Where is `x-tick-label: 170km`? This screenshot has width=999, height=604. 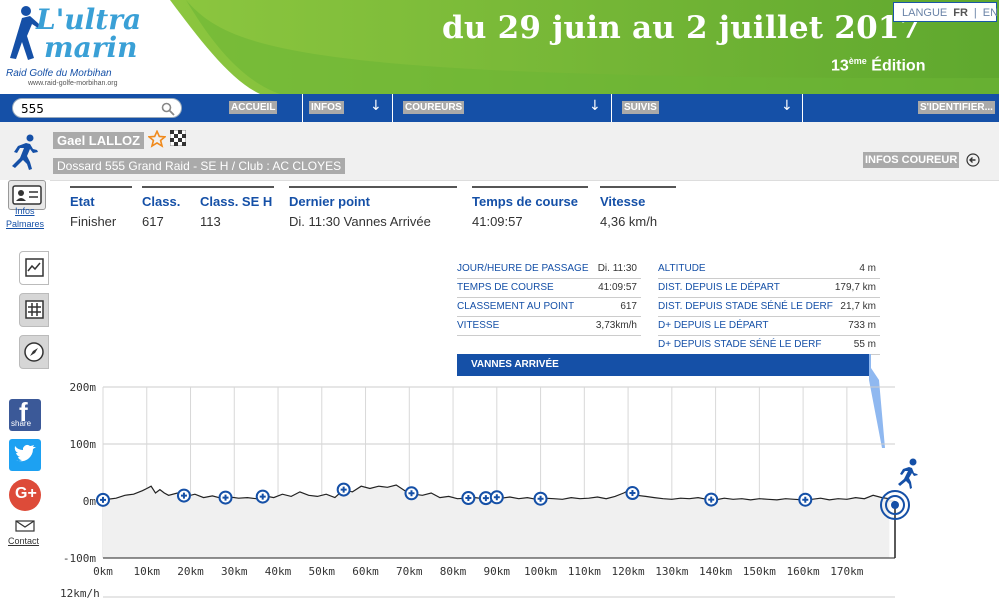
x-tick-label: 170km is located at coordinates (846, 571).